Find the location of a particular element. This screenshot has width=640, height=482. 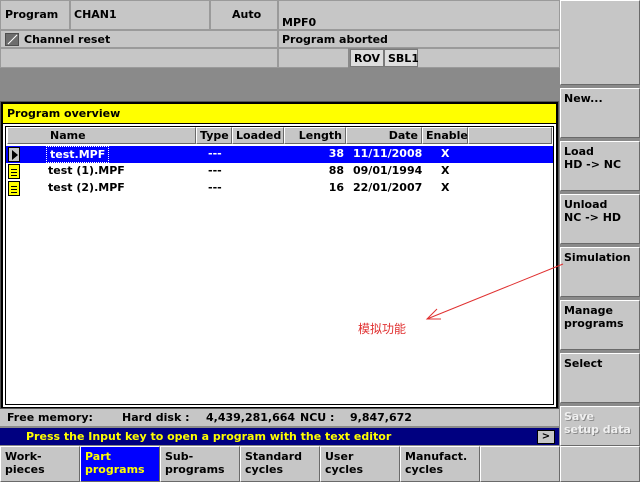

hard-disk-value: 4,439,281,664 is located at coordinates (251, 417).